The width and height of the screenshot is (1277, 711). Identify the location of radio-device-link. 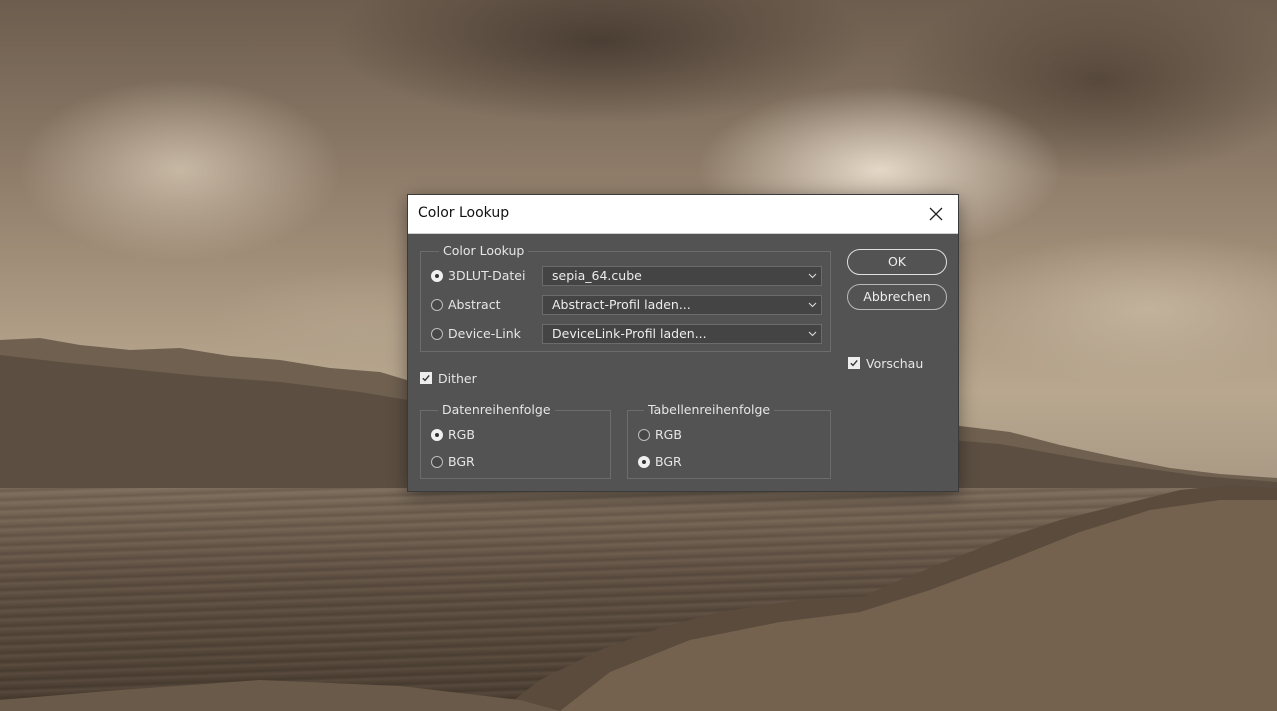
(437, 334).